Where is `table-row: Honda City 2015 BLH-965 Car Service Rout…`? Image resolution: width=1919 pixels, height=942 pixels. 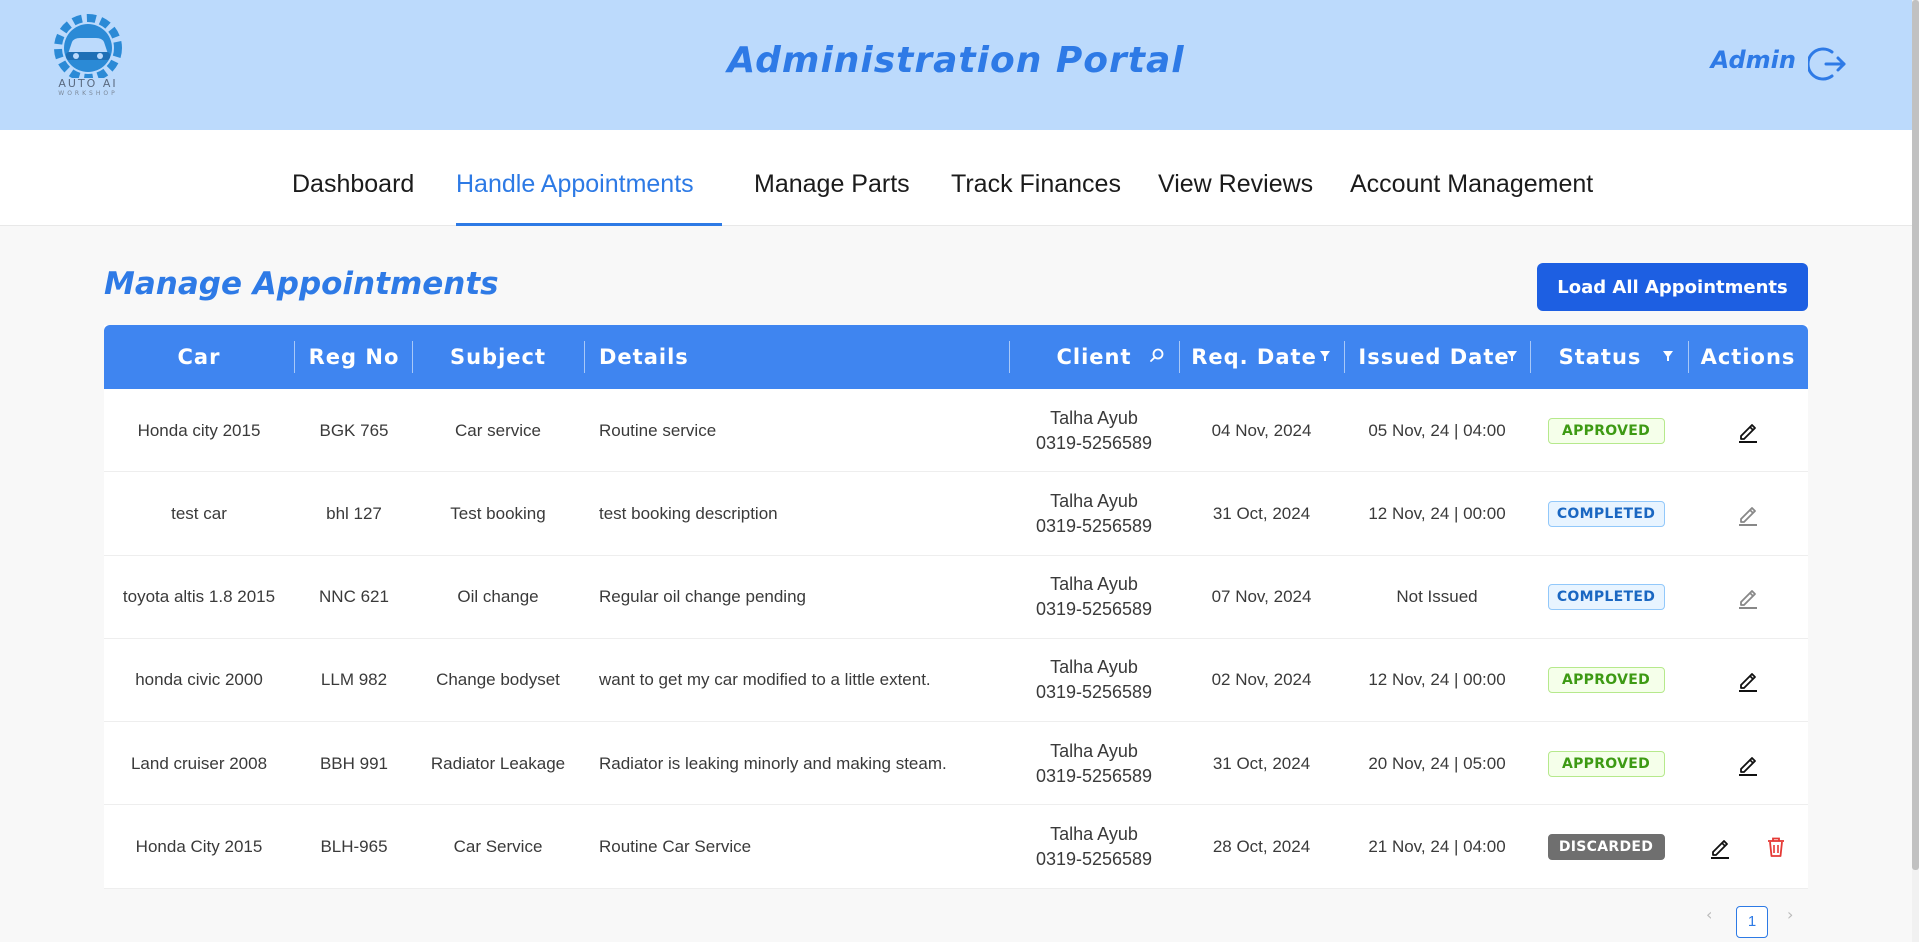
table-row: Honda City 2015 BLH-965 Car Service Rout… is located at coordinates (956, 847).